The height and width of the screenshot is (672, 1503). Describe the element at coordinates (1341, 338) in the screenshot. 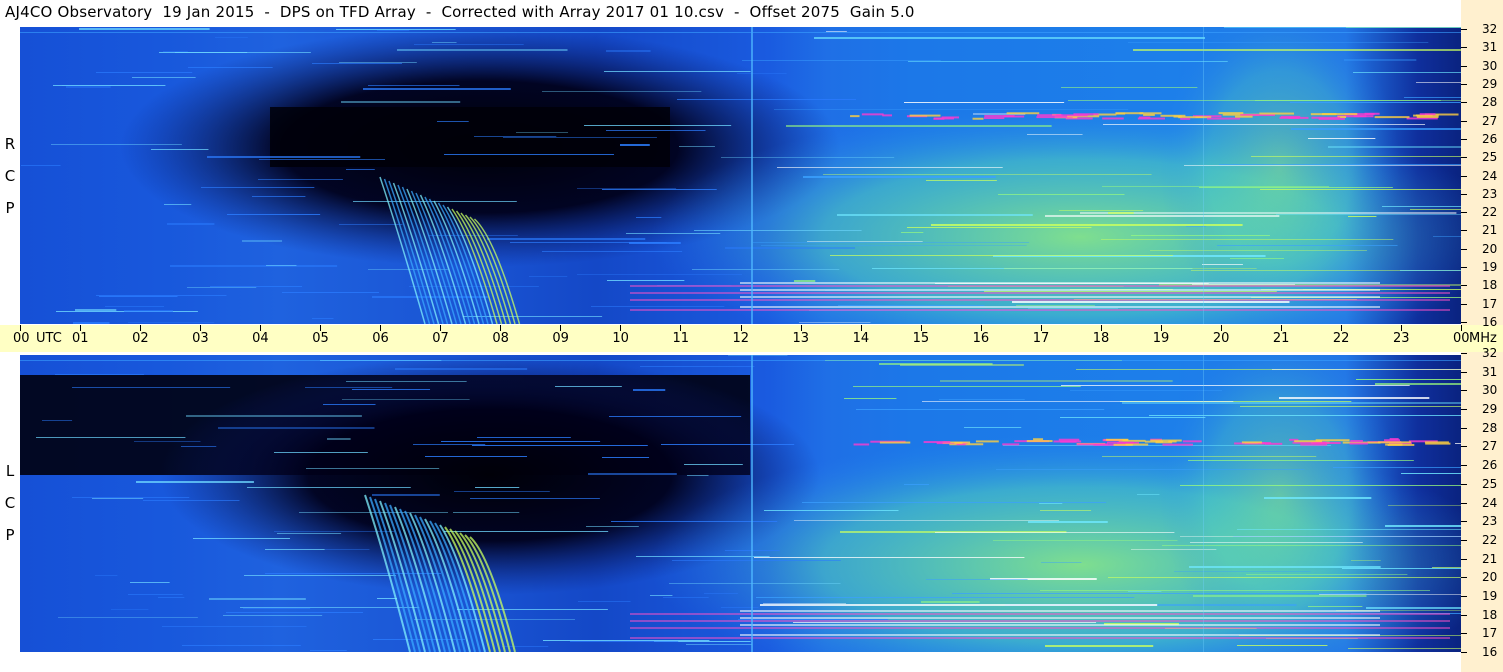

I see `utc-tick-label: 22` at that location.